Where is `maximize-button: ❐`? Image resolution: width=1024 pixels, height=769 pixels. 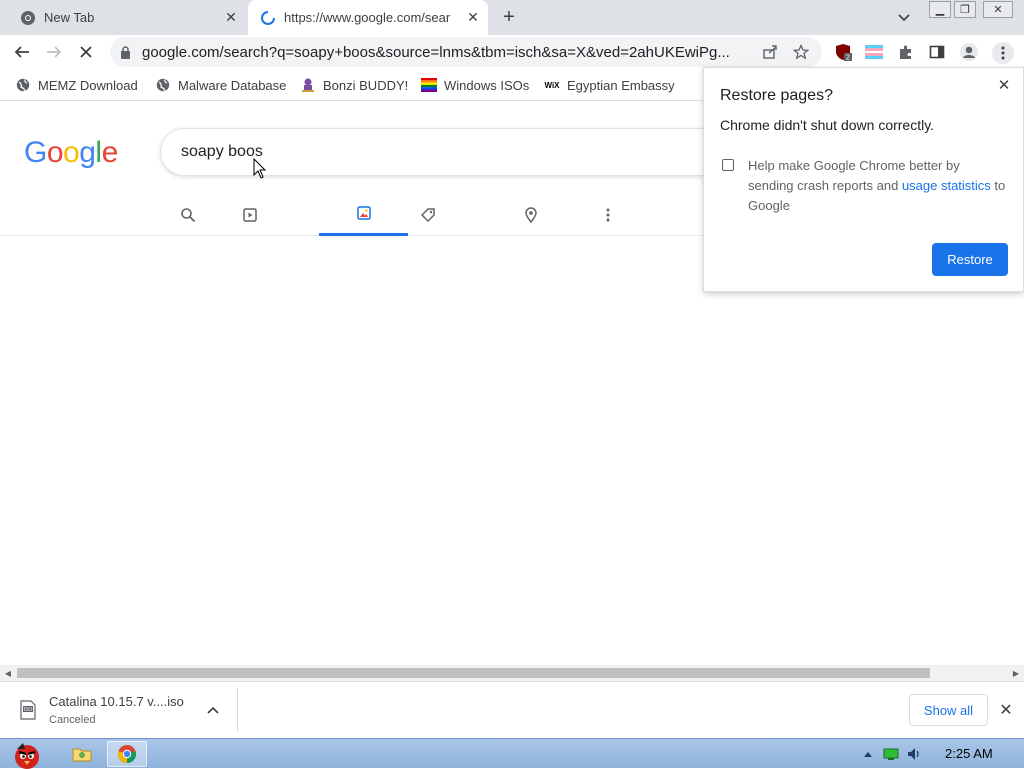 maximize-button: ❐ is located at coordinates (965, 9).